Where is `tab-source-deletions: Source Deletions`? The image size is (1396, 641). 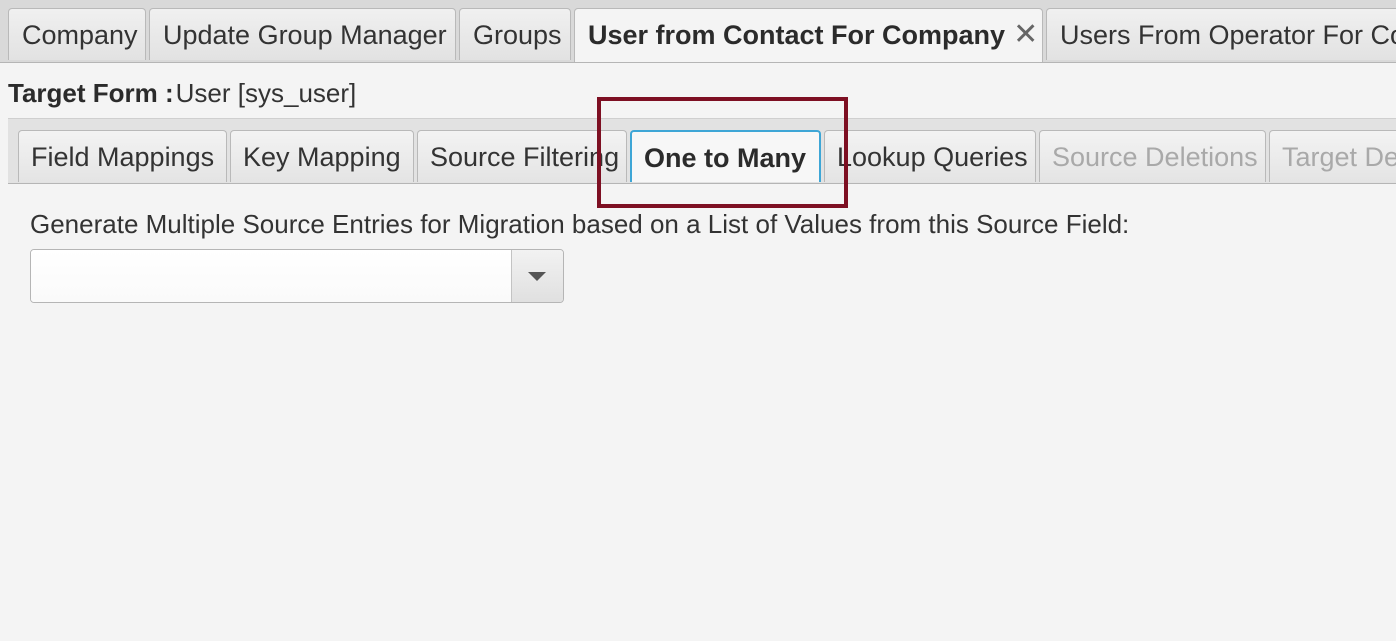 tab-source-deletions: Source Deletions is located at coordinates (1152, 156).